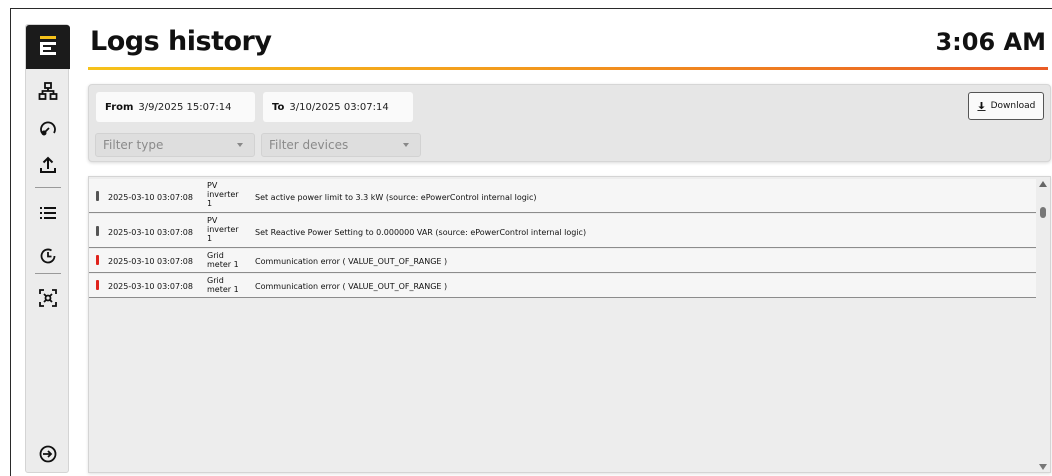 The width and height of the screenshot is (1052, 476). Describe the element at coordinates (48, 47) in the screenshot. I see `e-logo-icon` at that location.